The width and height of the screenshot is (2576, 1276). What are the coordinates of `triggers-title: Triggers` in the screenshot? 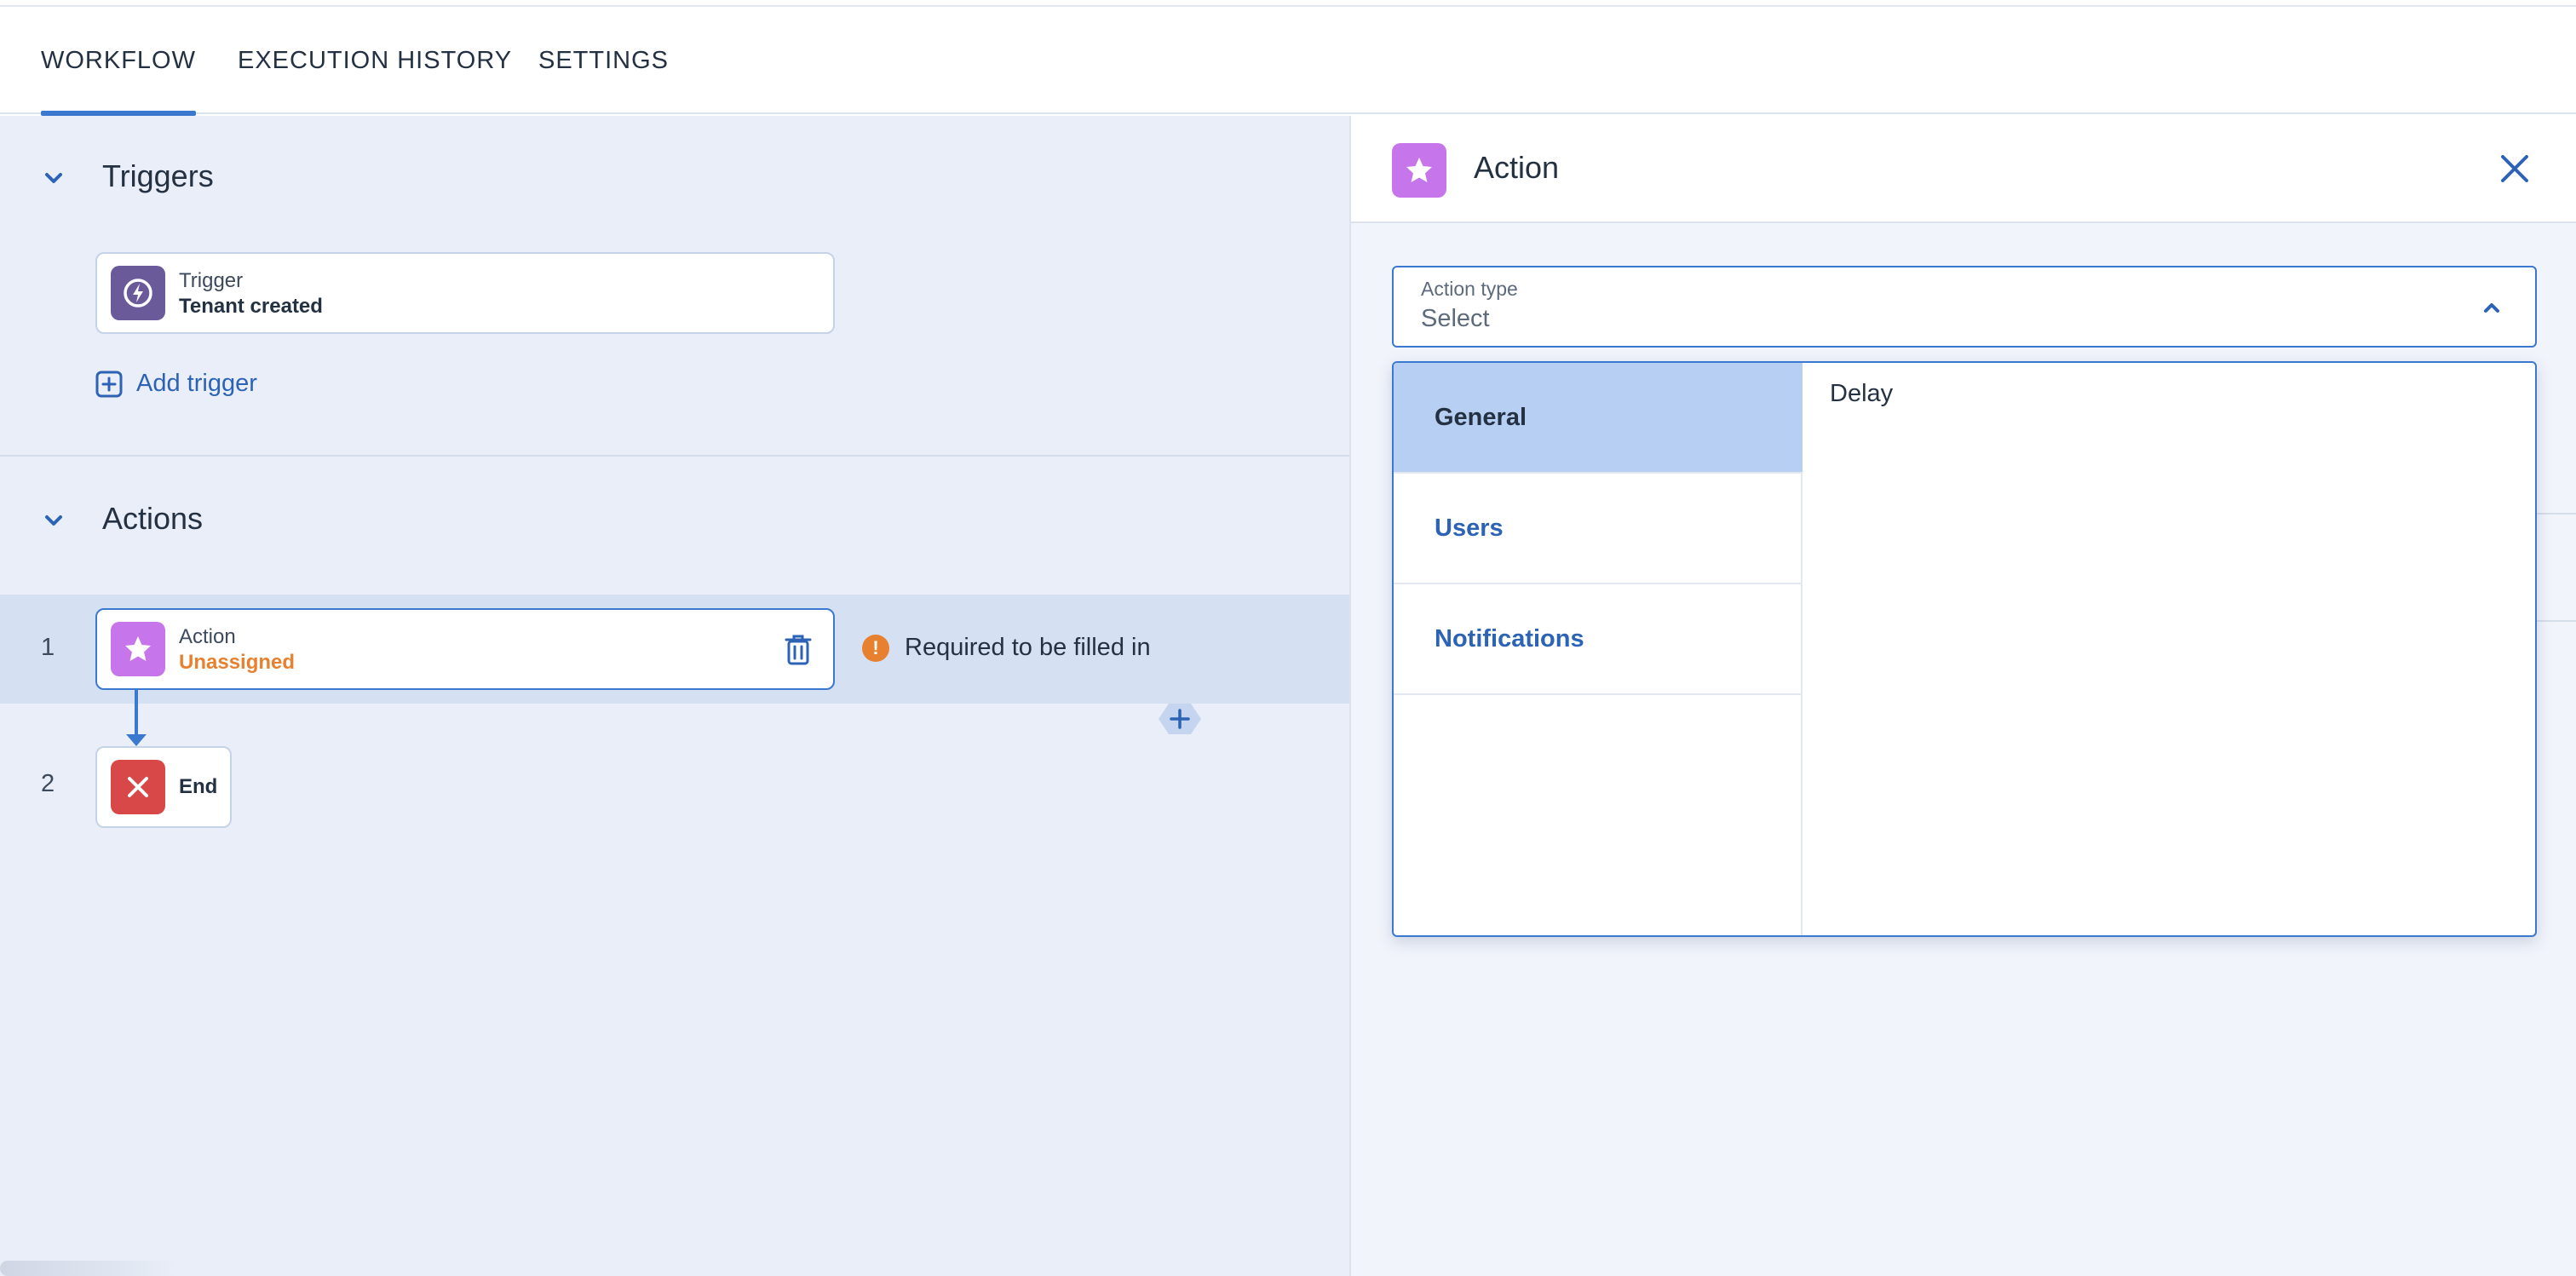 It's located at (158, 175).